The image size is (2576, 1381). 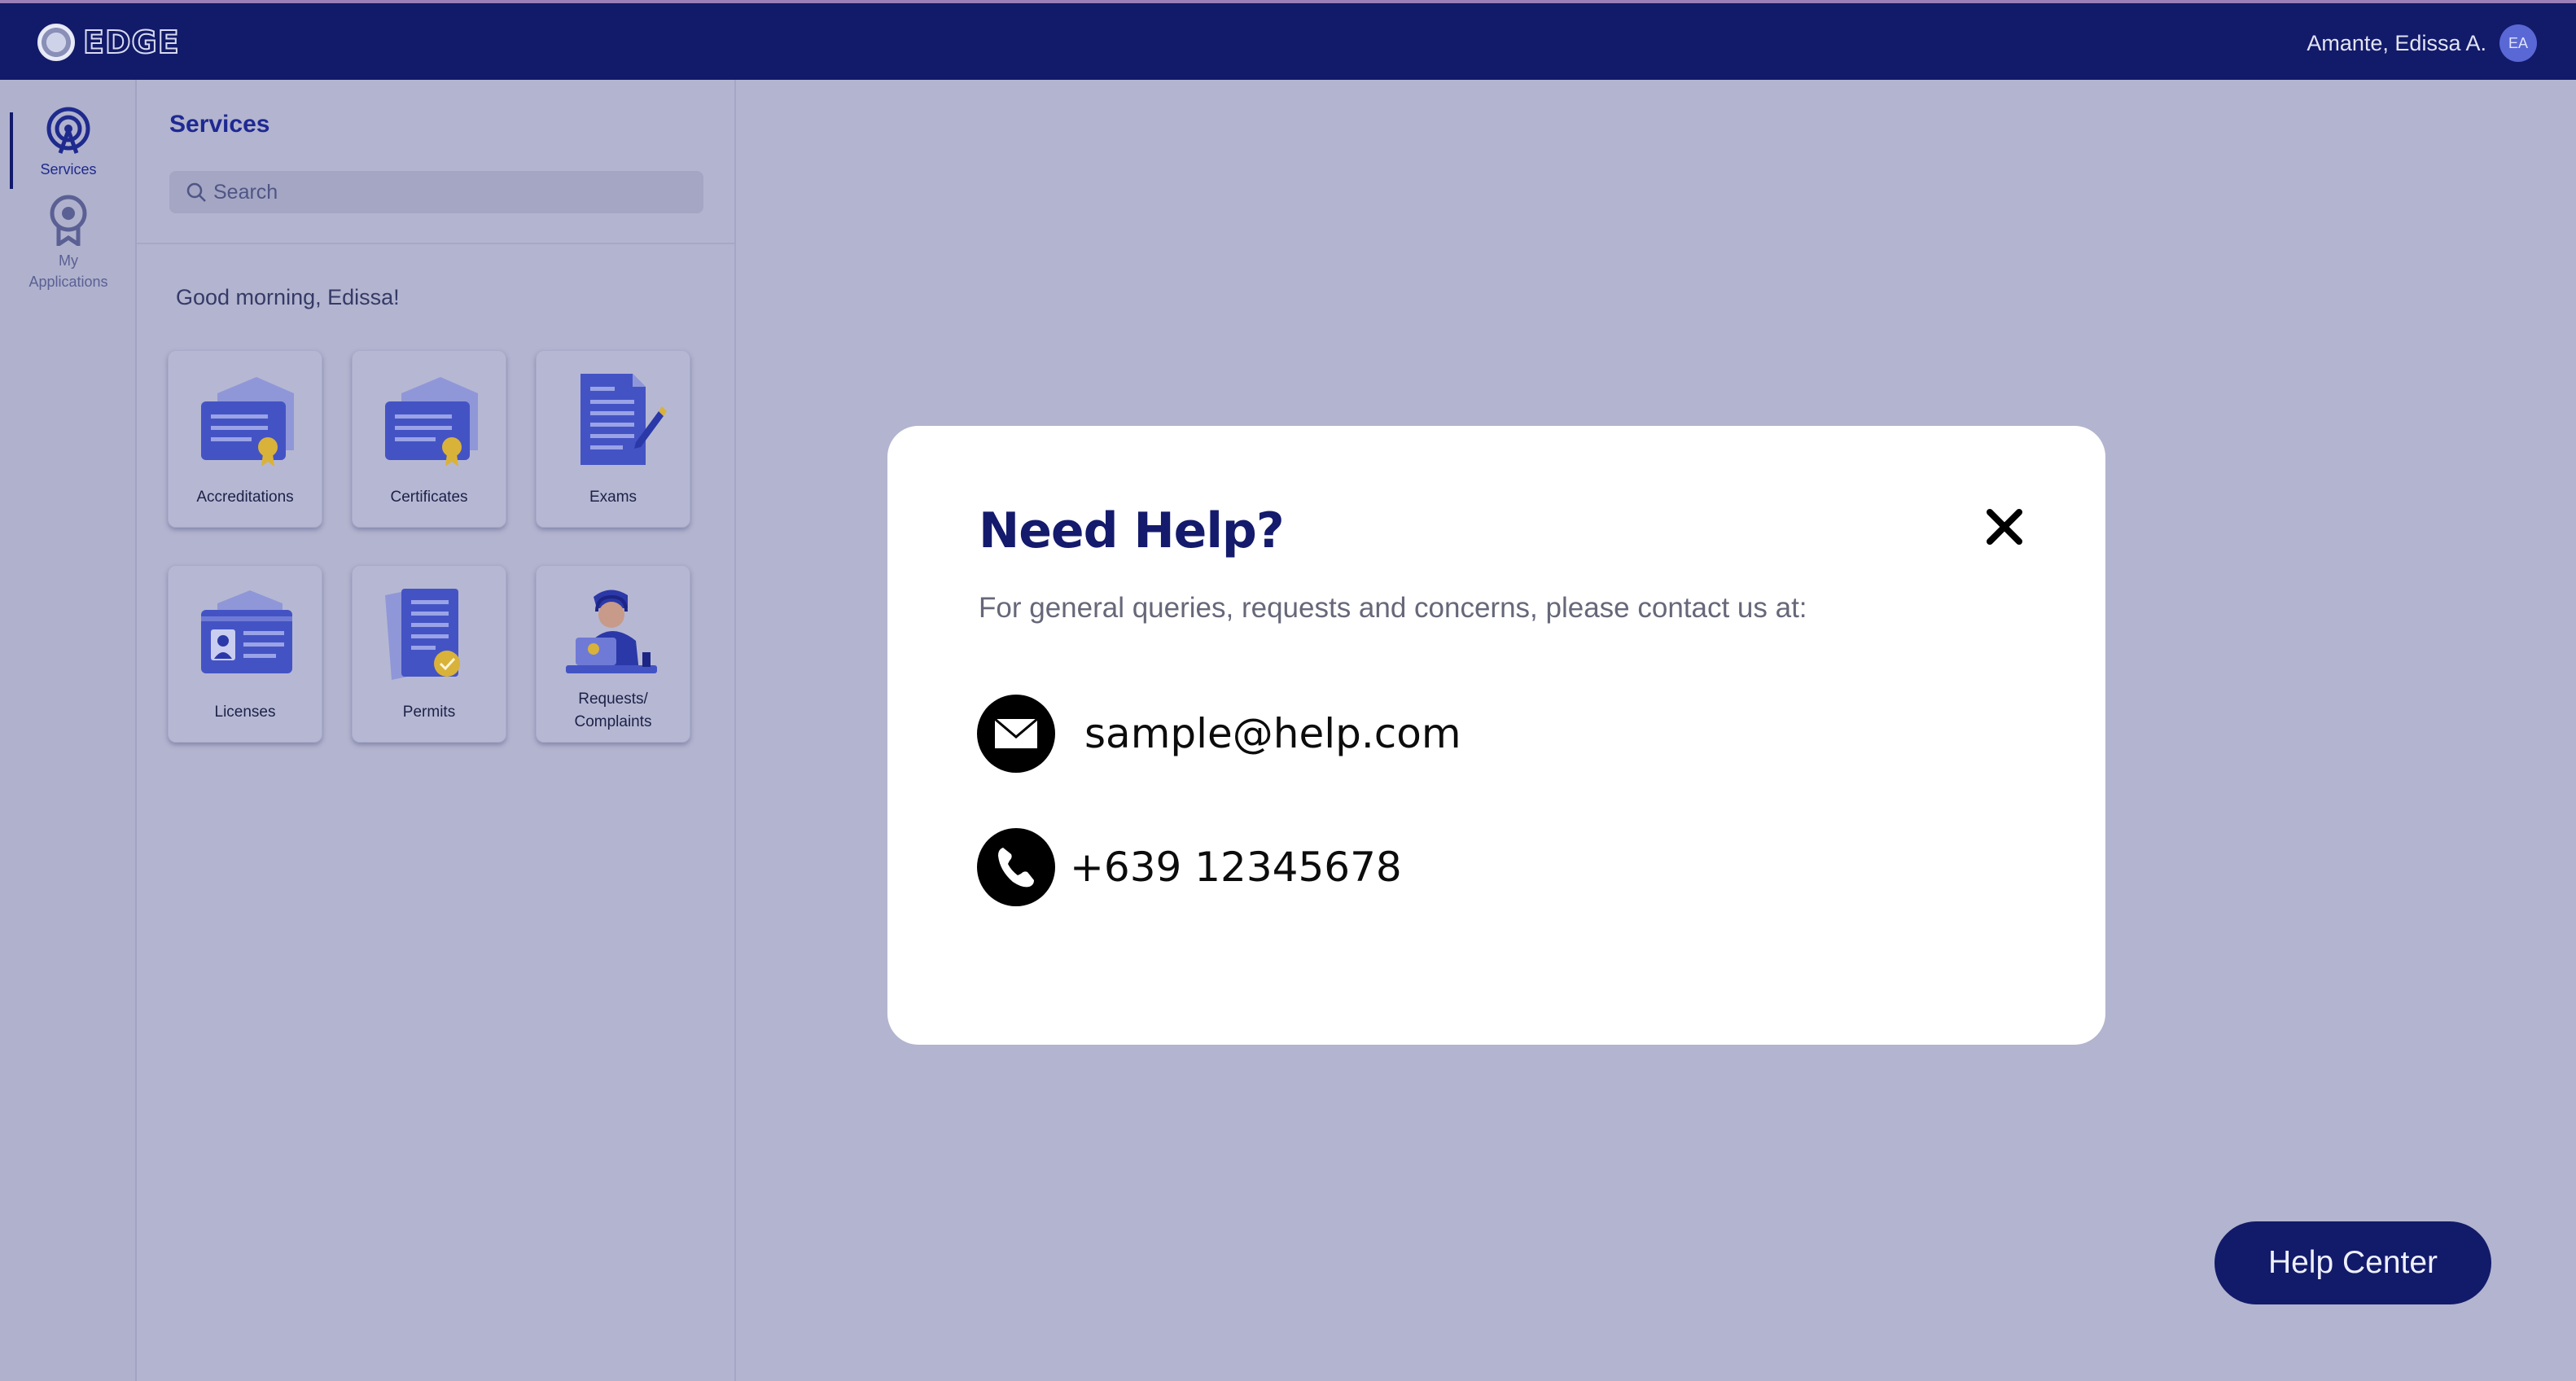 I want to click on divider, so click(x=435, y=244).